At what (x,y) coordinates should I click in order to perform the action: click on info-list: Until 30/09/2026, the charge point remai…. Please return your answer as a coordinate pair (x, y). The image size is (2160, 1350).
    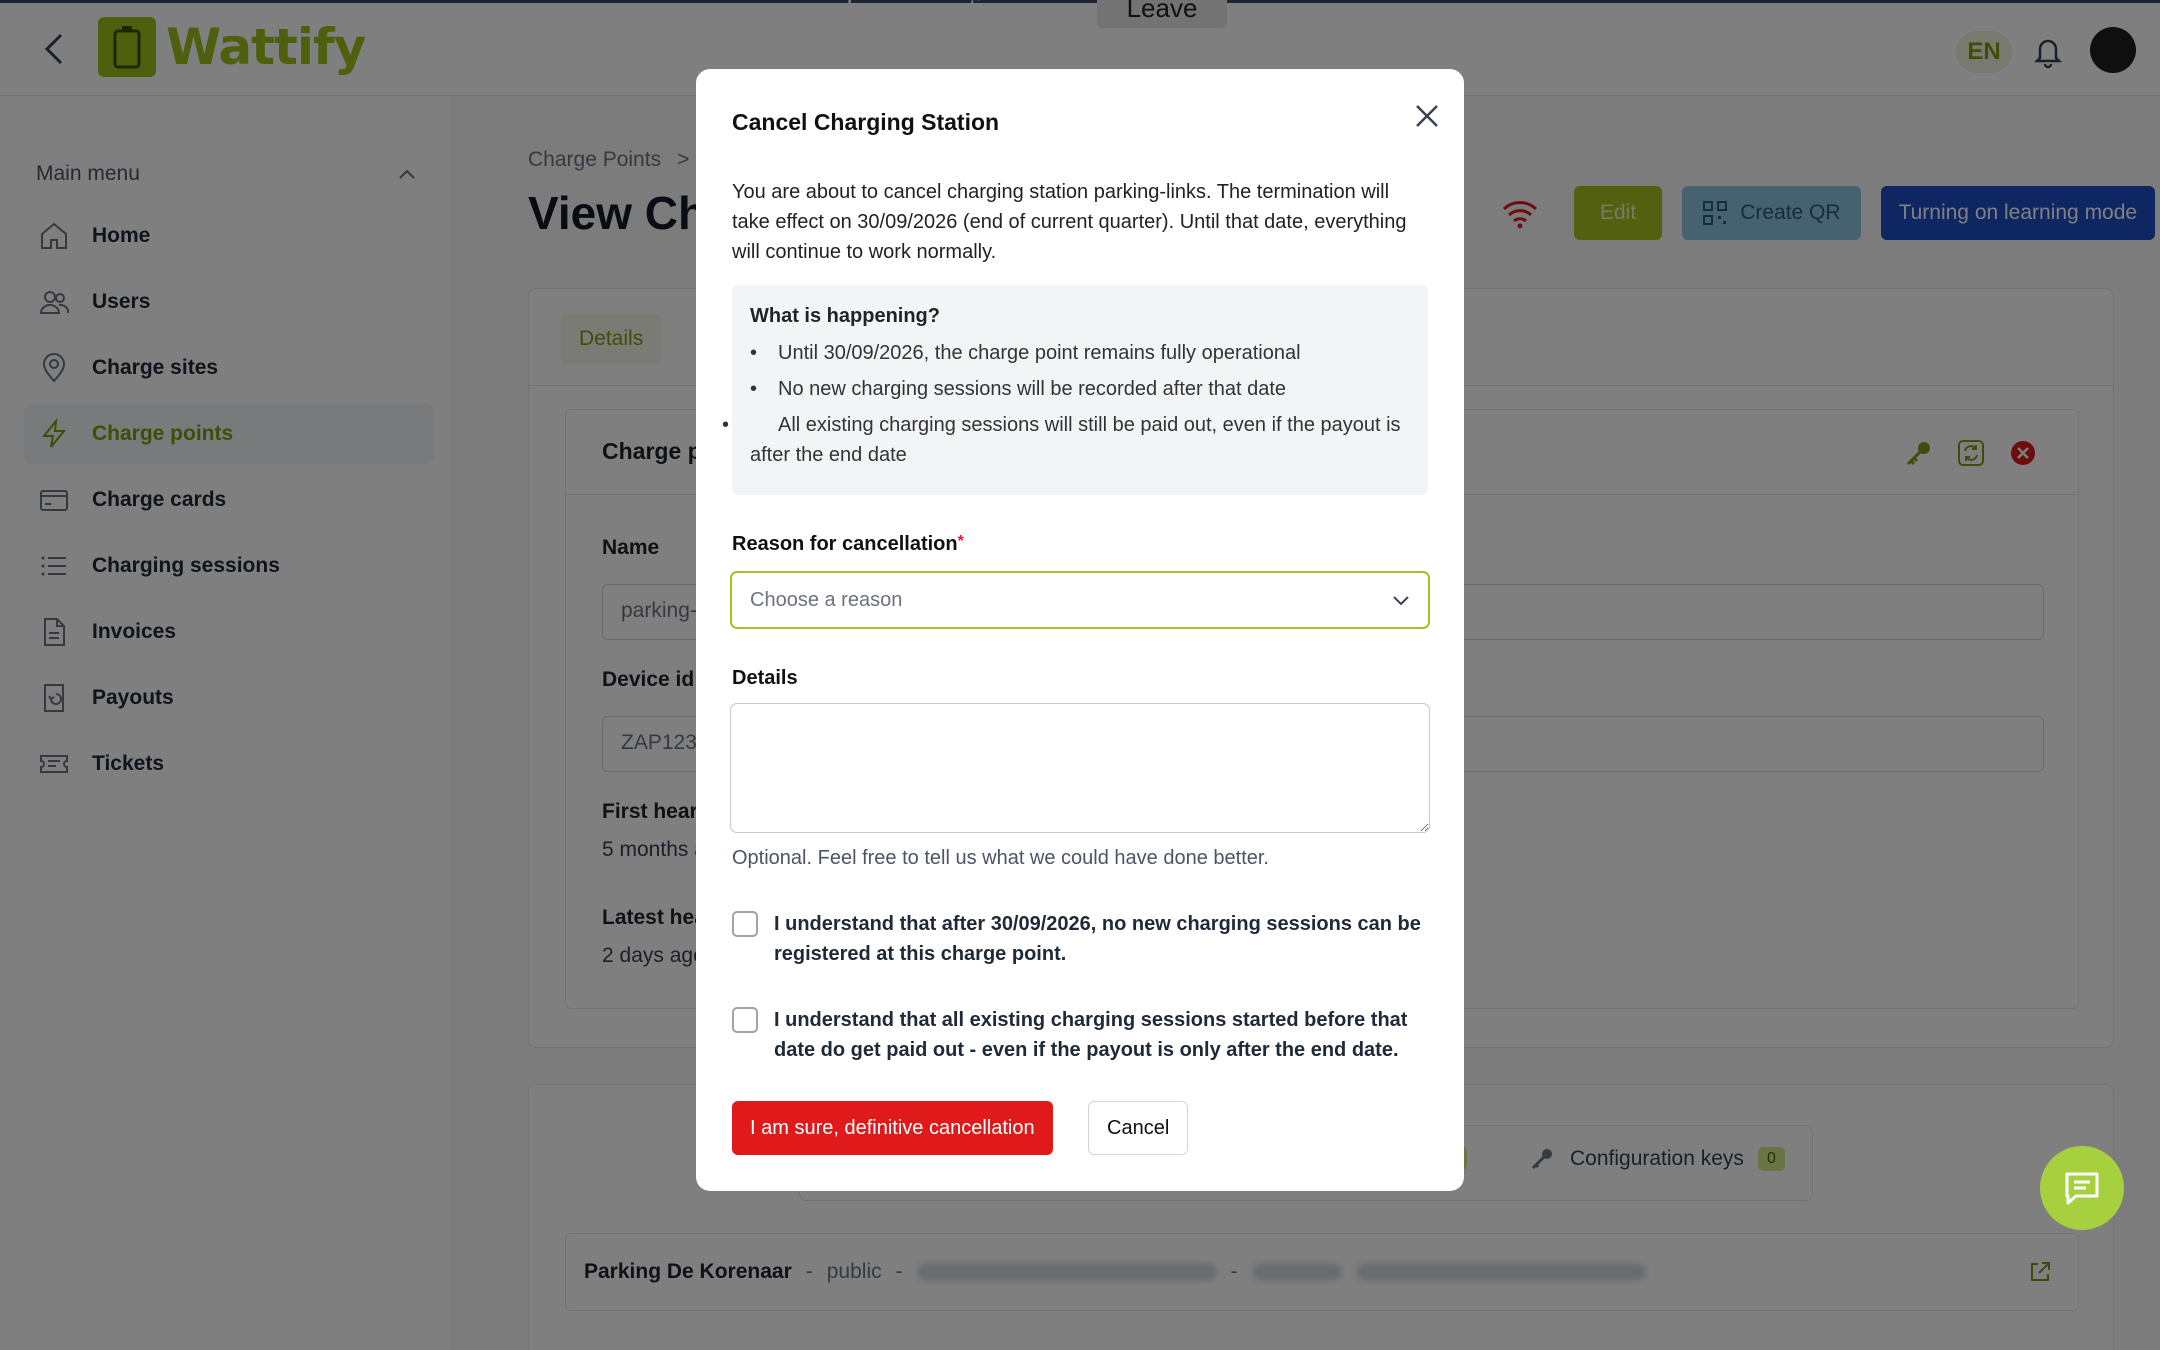
    Looking at the image, I should click on (1066, 404).